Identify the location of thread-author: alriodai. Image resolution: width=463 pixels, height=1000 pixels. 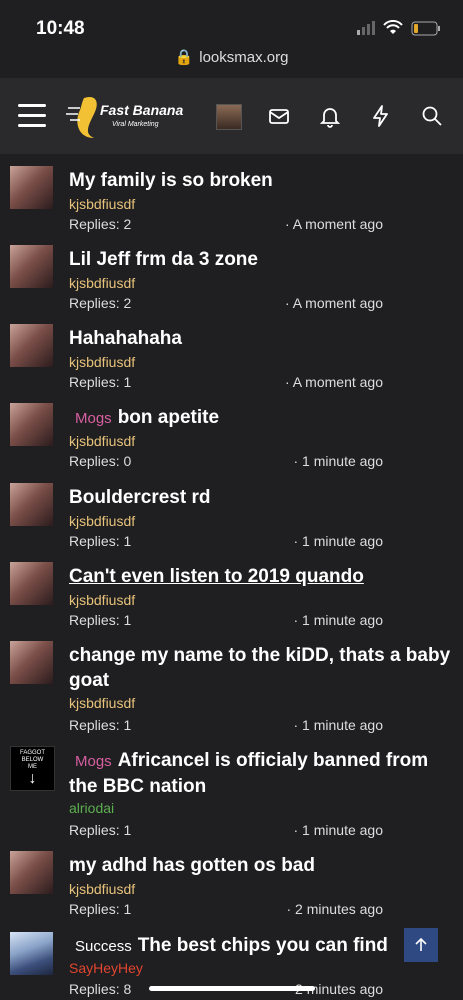
(91, 808).